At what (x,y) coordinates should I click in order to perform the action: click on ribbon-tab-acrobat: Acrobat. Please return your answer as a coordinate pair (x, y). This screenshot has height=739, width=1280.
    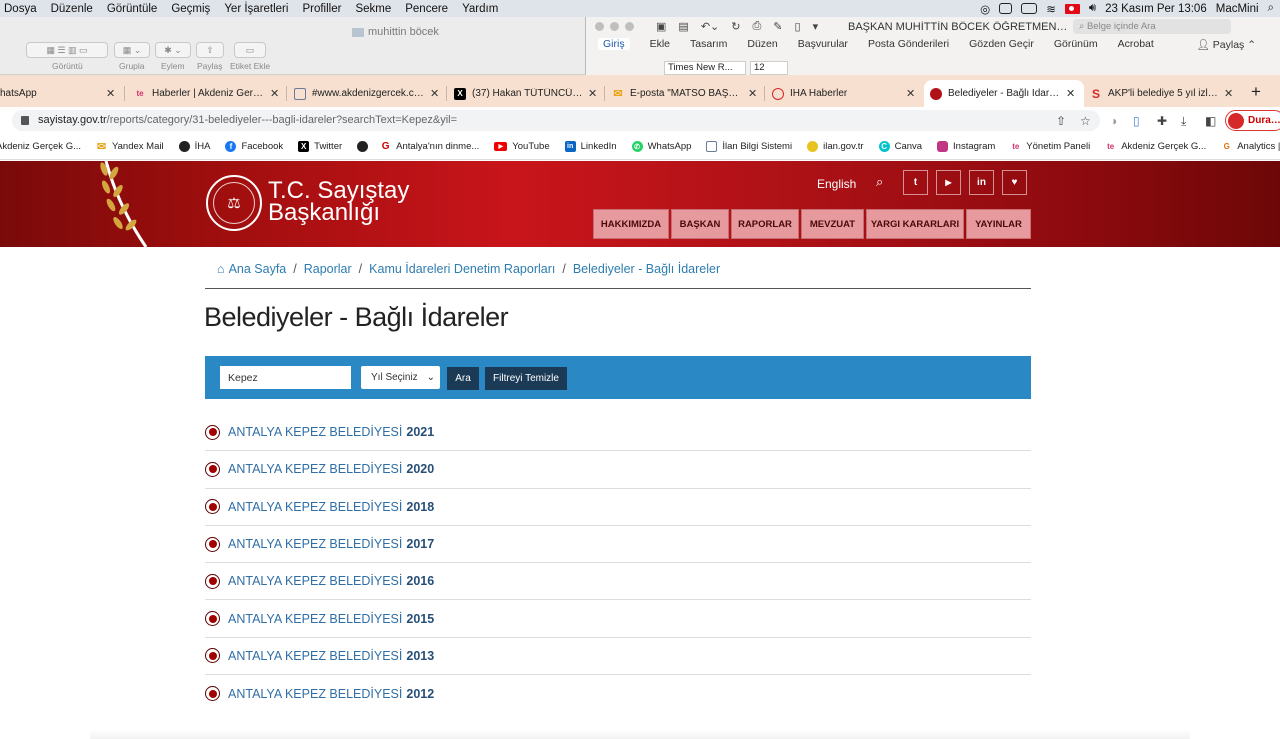
    Looking at the image, I should click on (1136, 44).